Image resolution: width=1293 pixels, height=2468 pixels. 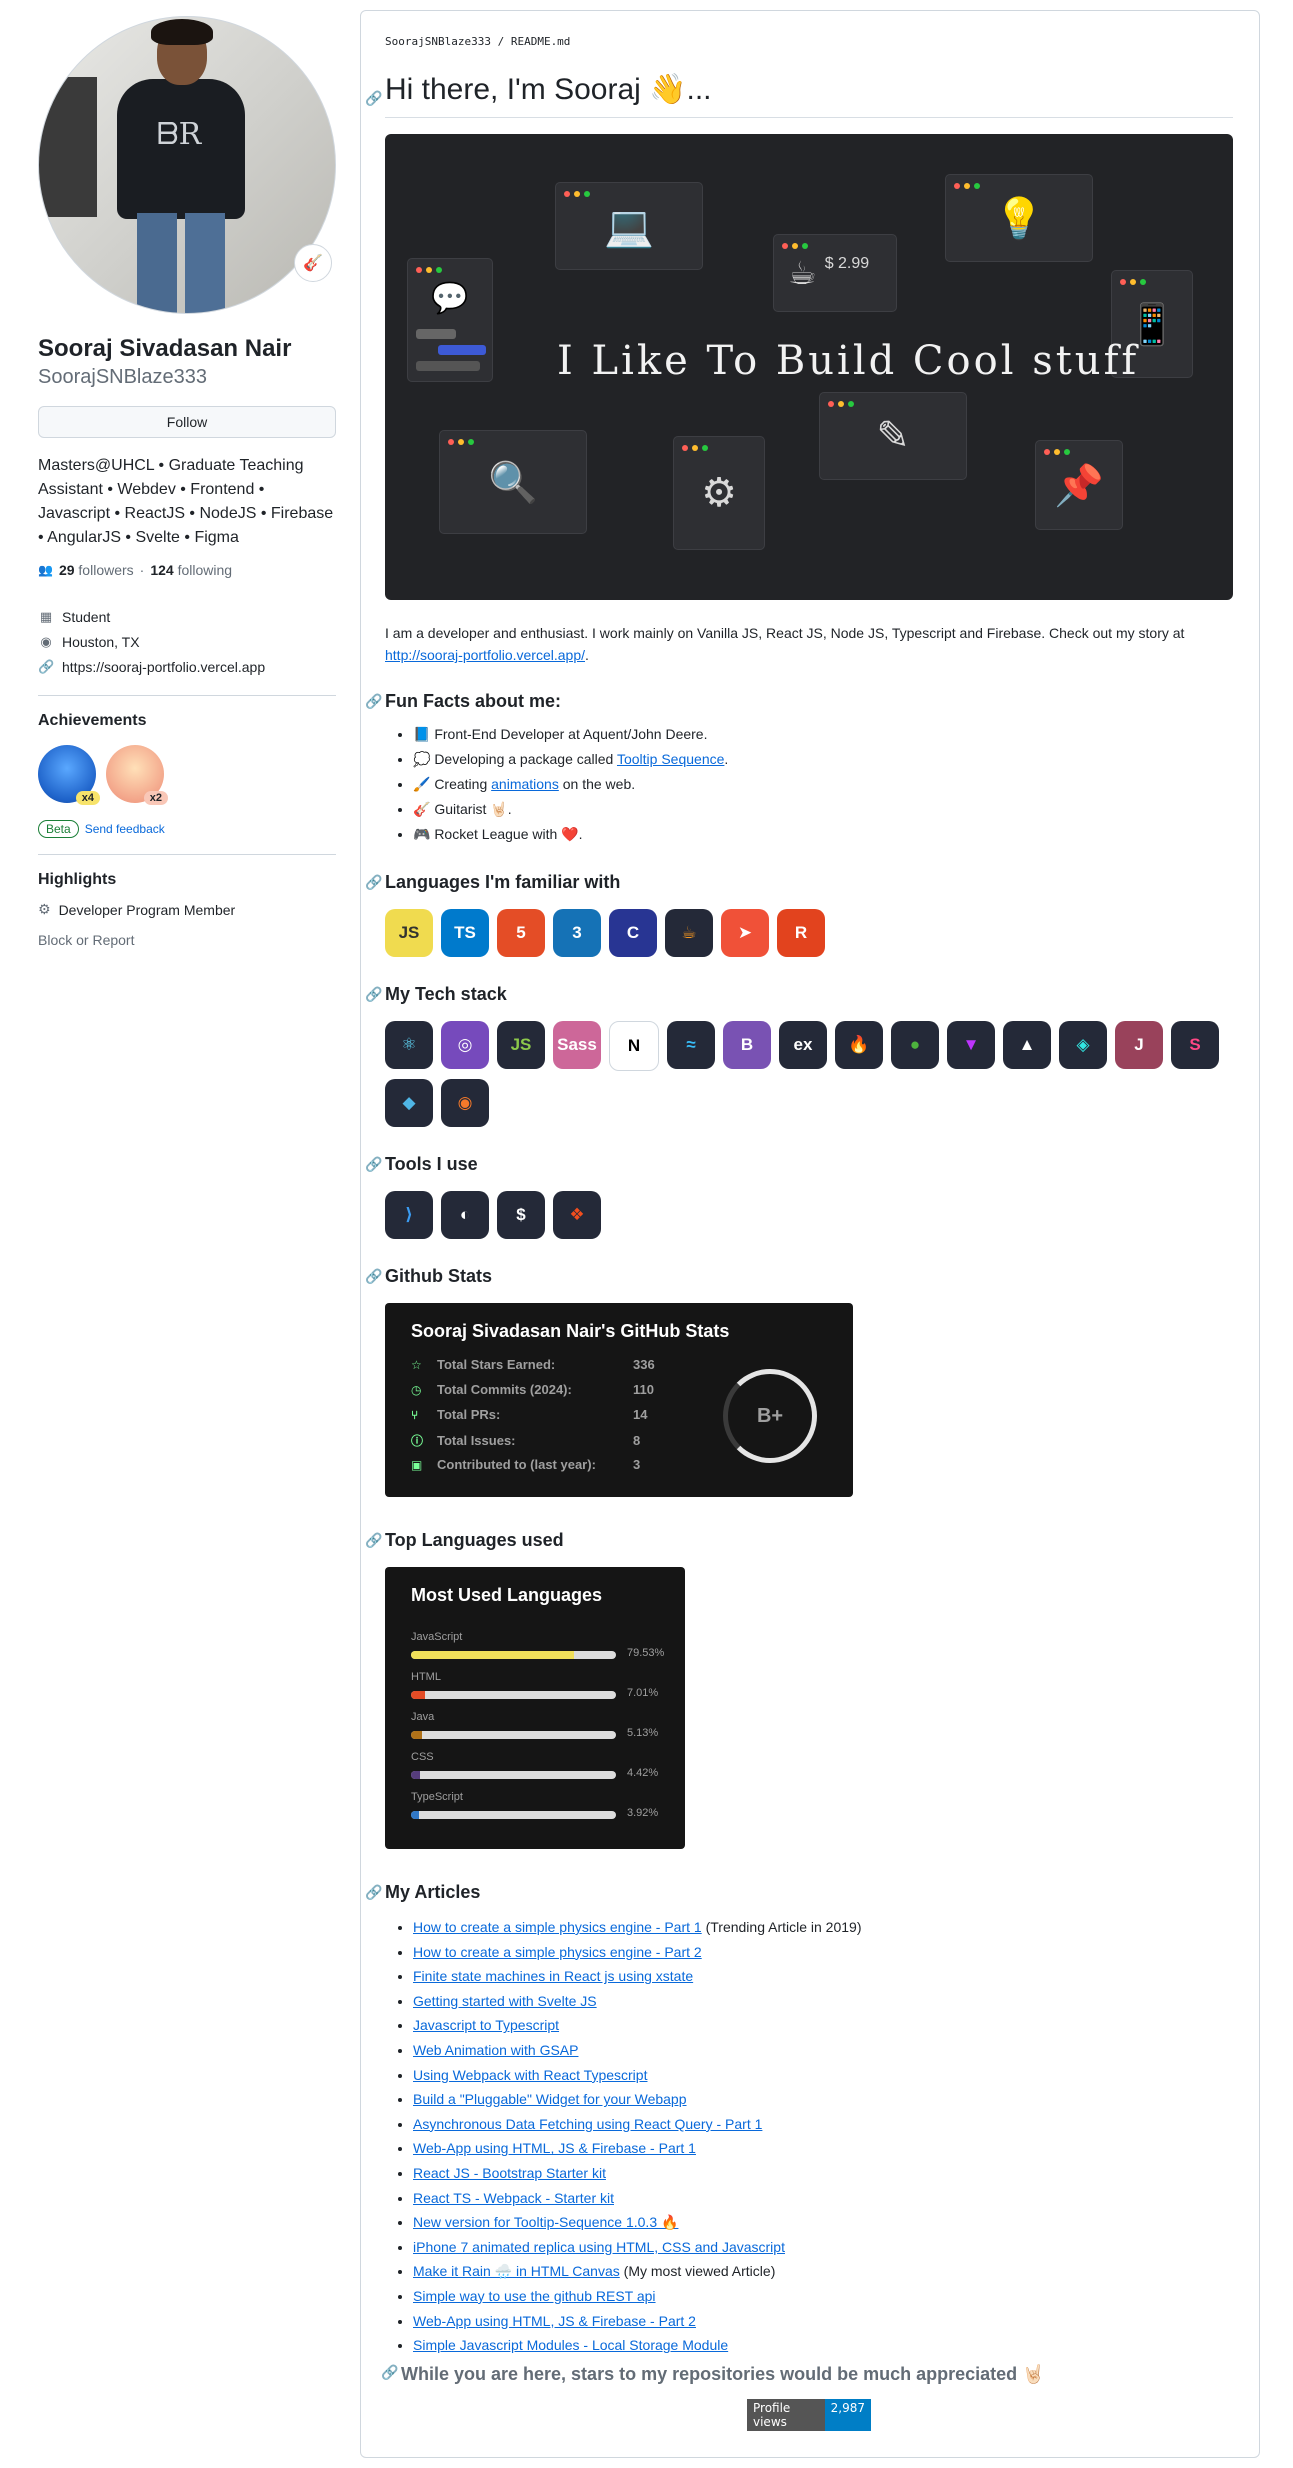 I want to click on following-link: 124 following, so click(x=191, y=570).